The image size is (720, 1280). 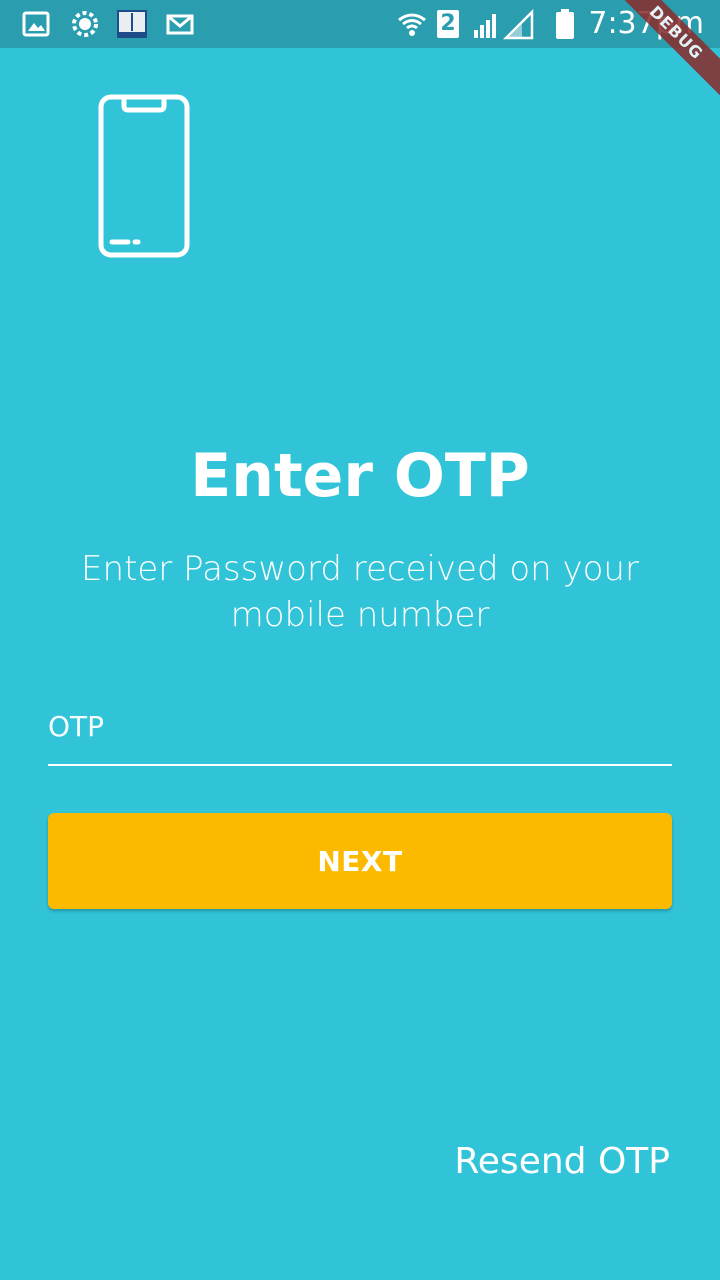 I want to click on battery-icon, so click(x=565, y=24).